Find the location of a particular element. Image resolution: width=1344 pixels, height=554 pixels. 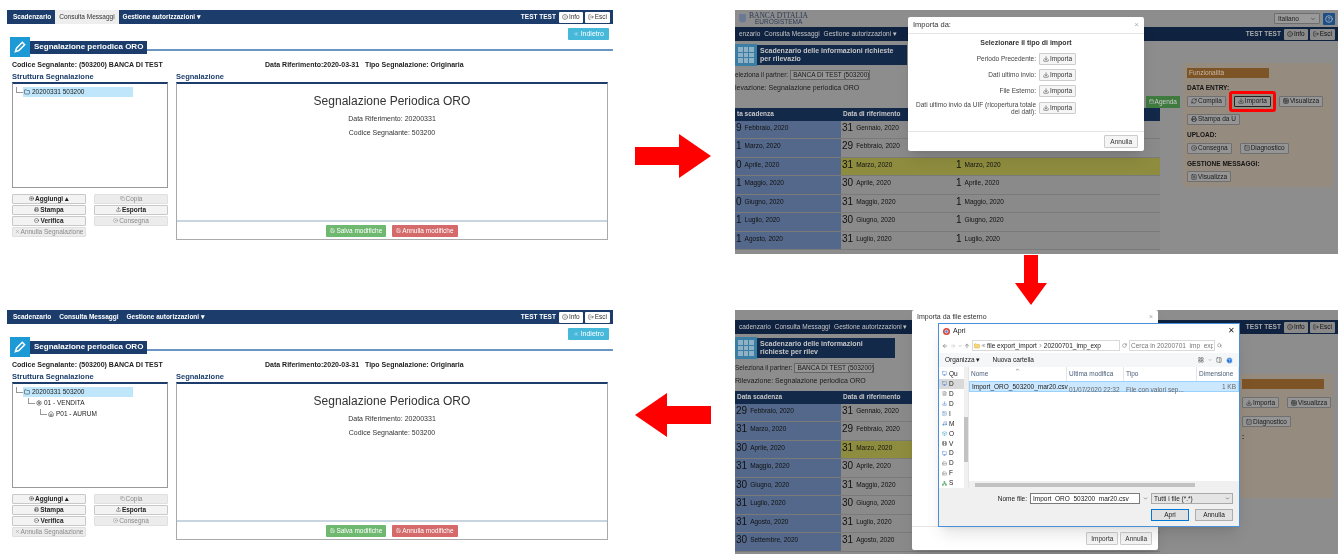

search-icon is located at coordinates (1219, 345).